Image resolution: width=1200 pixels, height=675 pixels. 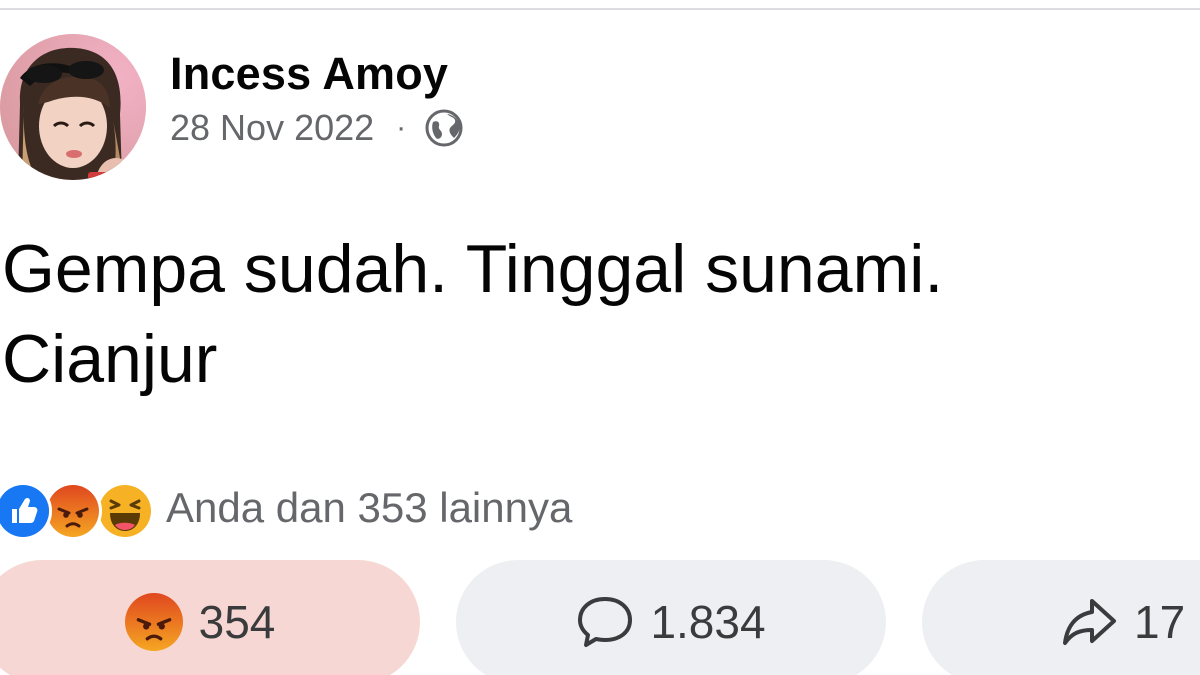 I want to click on reaction-icons, so click(x=79, y=510).